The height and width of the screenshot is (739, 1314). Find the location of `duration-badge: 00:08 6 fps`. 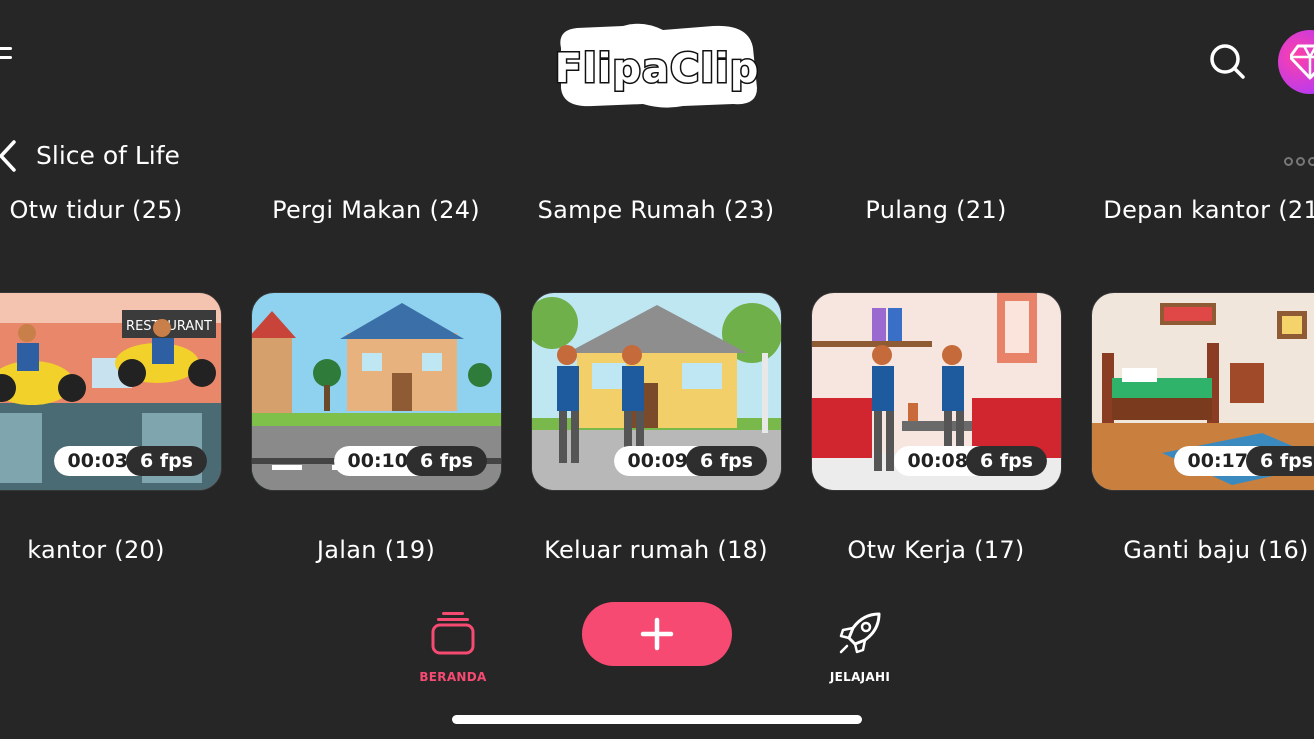

duration-badge: 00:08 6 fps is located at coordinates (970, 461).